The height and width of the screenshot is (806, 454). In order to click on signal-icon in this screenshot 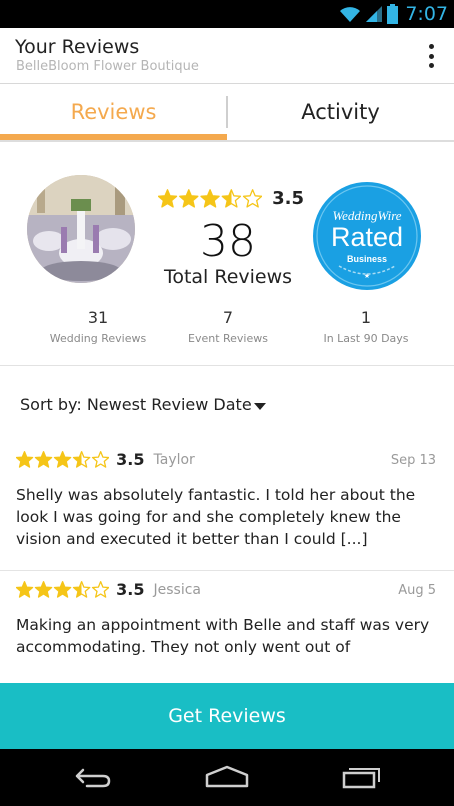, I will do `click(374, 14)`.